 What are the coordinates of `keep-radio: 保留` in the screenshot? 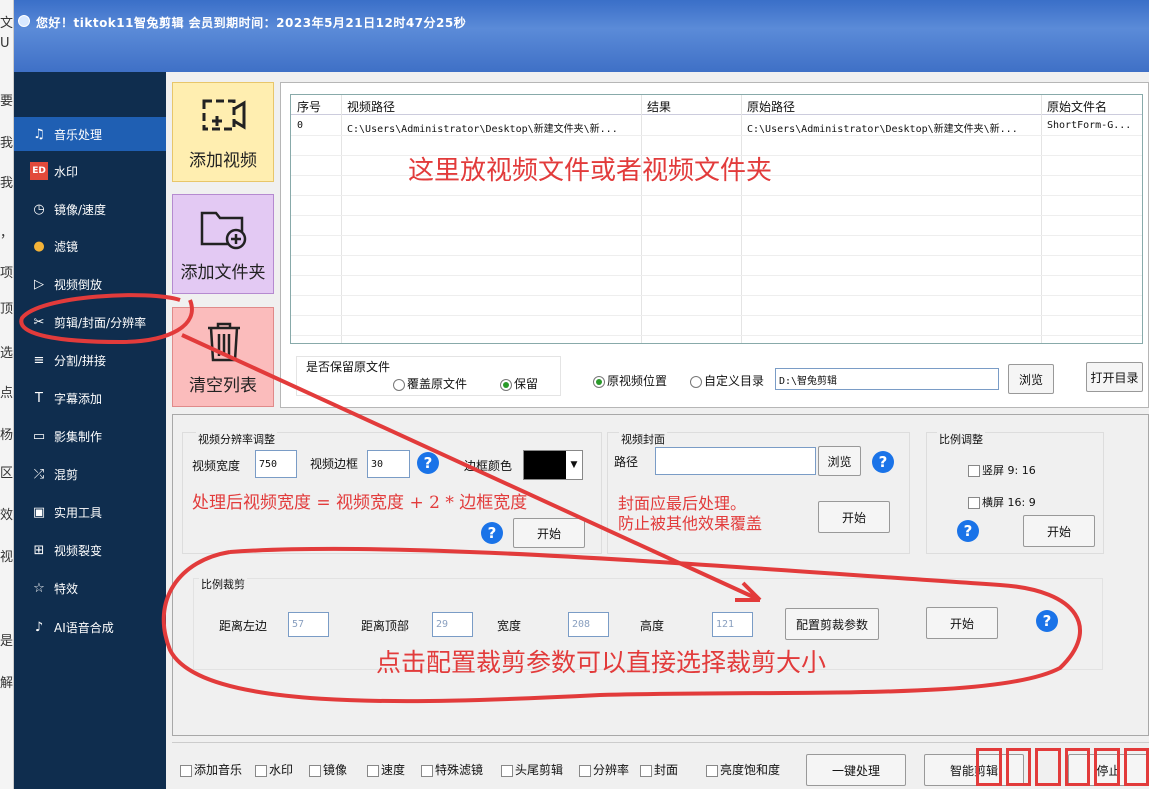 It's located at (519, 383).